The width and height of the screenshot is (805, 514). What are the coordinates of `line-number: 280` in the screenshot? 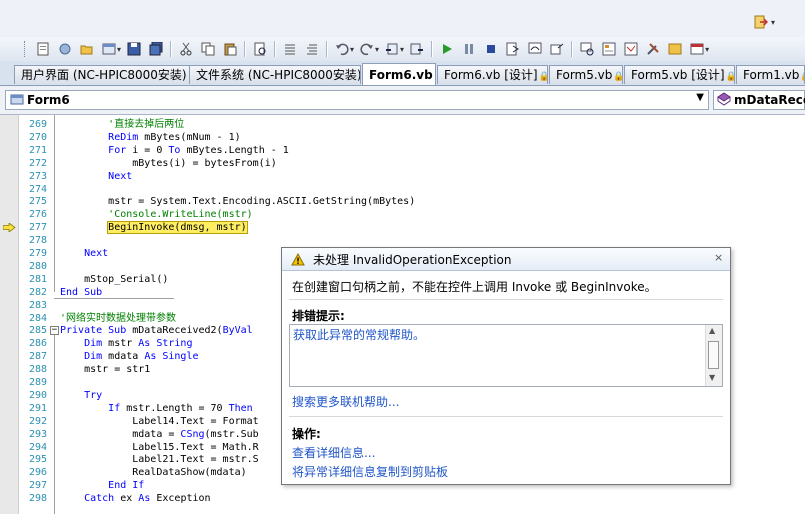 It's located at (37, 266).